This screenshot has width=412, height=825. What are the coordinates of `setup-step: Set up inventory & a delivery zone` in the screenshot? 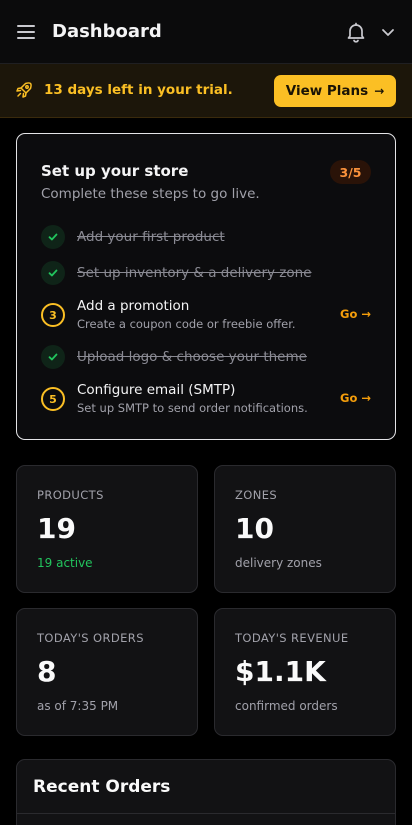 It's located at (209, 273).